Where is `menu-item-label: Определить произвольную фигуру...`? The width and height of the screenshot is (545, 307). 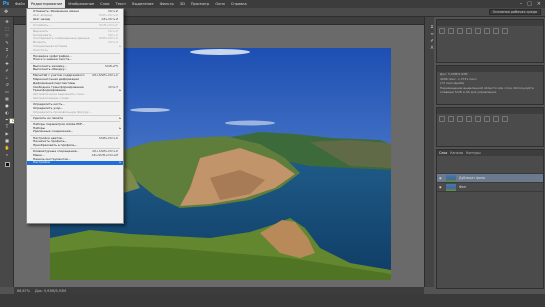 menu-item-label: Определить произвольную фигуру... is located at coordinates (62, 111).